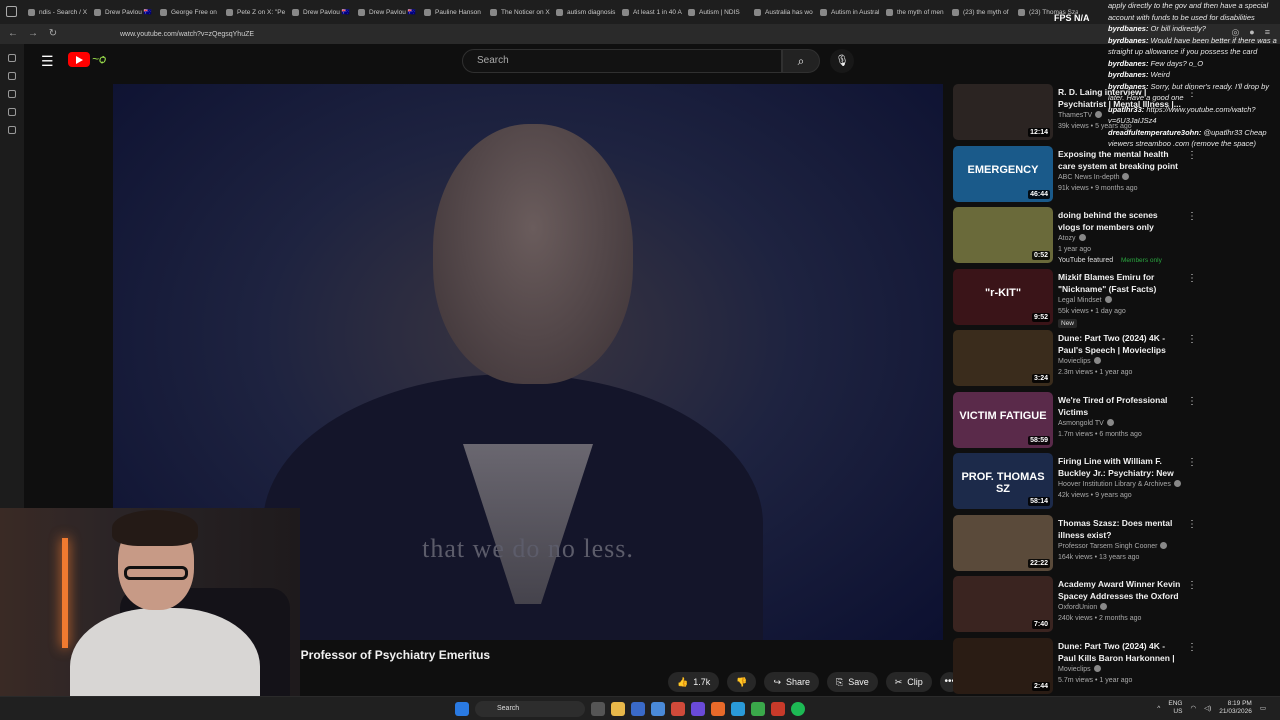  I want to click on sidebar-bookmark-icon, so click(12, 130).